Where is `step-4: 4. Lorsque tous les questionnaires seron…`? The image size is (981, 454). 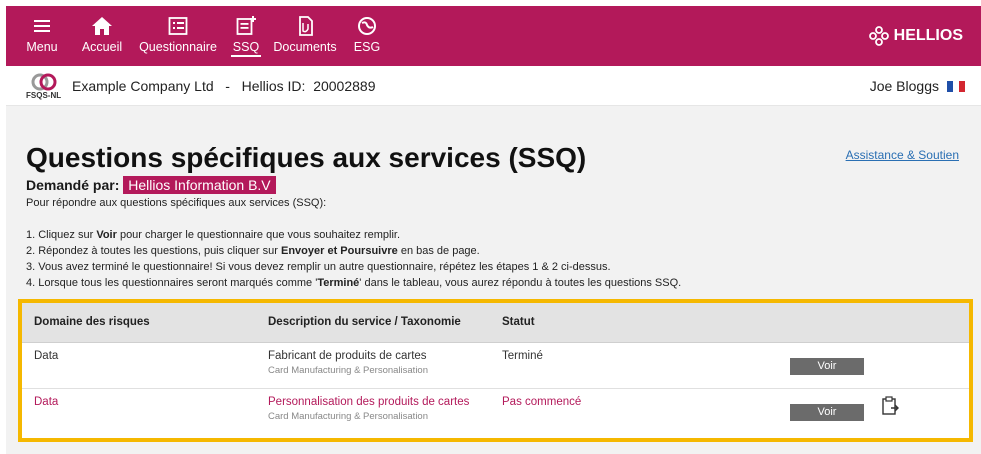 step-4: 4. Lorsque tous les questionnaires seron… is located at coordinates (354, 283).